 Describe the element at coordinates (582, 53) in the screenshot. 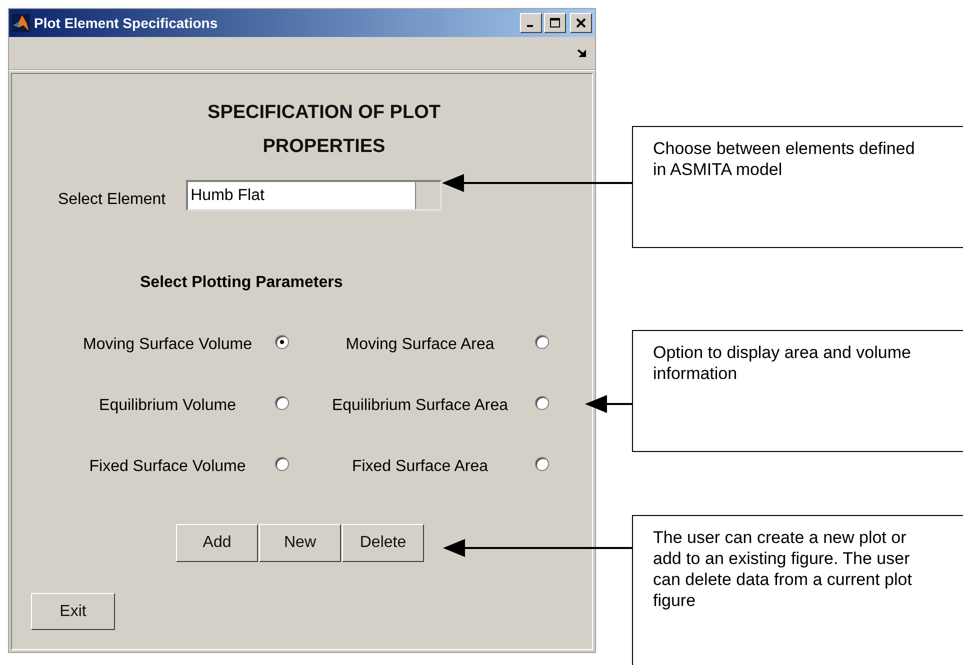

I see `dock-arrow-icon` at that location.